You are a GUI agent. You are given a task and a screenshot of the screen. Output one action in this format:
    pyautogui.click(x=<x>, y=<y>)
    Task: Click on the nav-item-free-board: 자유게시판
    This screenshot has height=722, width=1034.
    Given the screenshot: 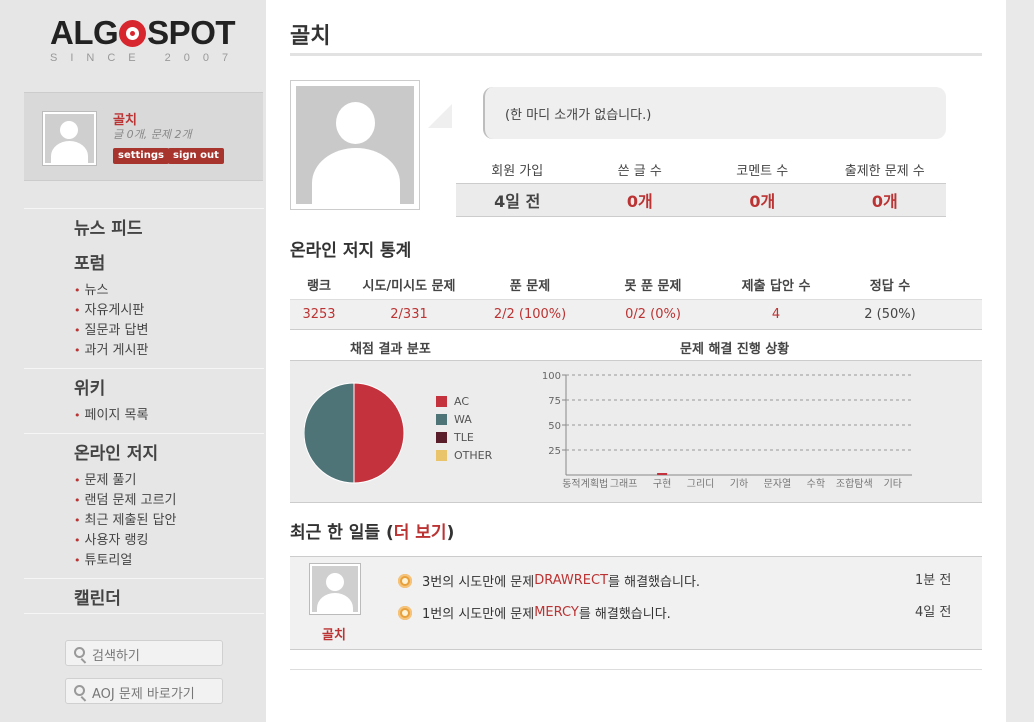 What is the action you would take?
    pyautogui.click(x=109, y=308)
    